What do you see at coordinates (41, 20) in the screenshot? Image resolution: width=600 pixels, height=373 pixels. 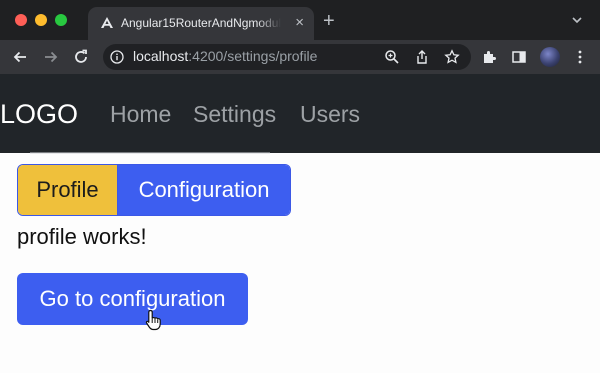 I see `minimize-window-button` at bounding box center [41, 20].